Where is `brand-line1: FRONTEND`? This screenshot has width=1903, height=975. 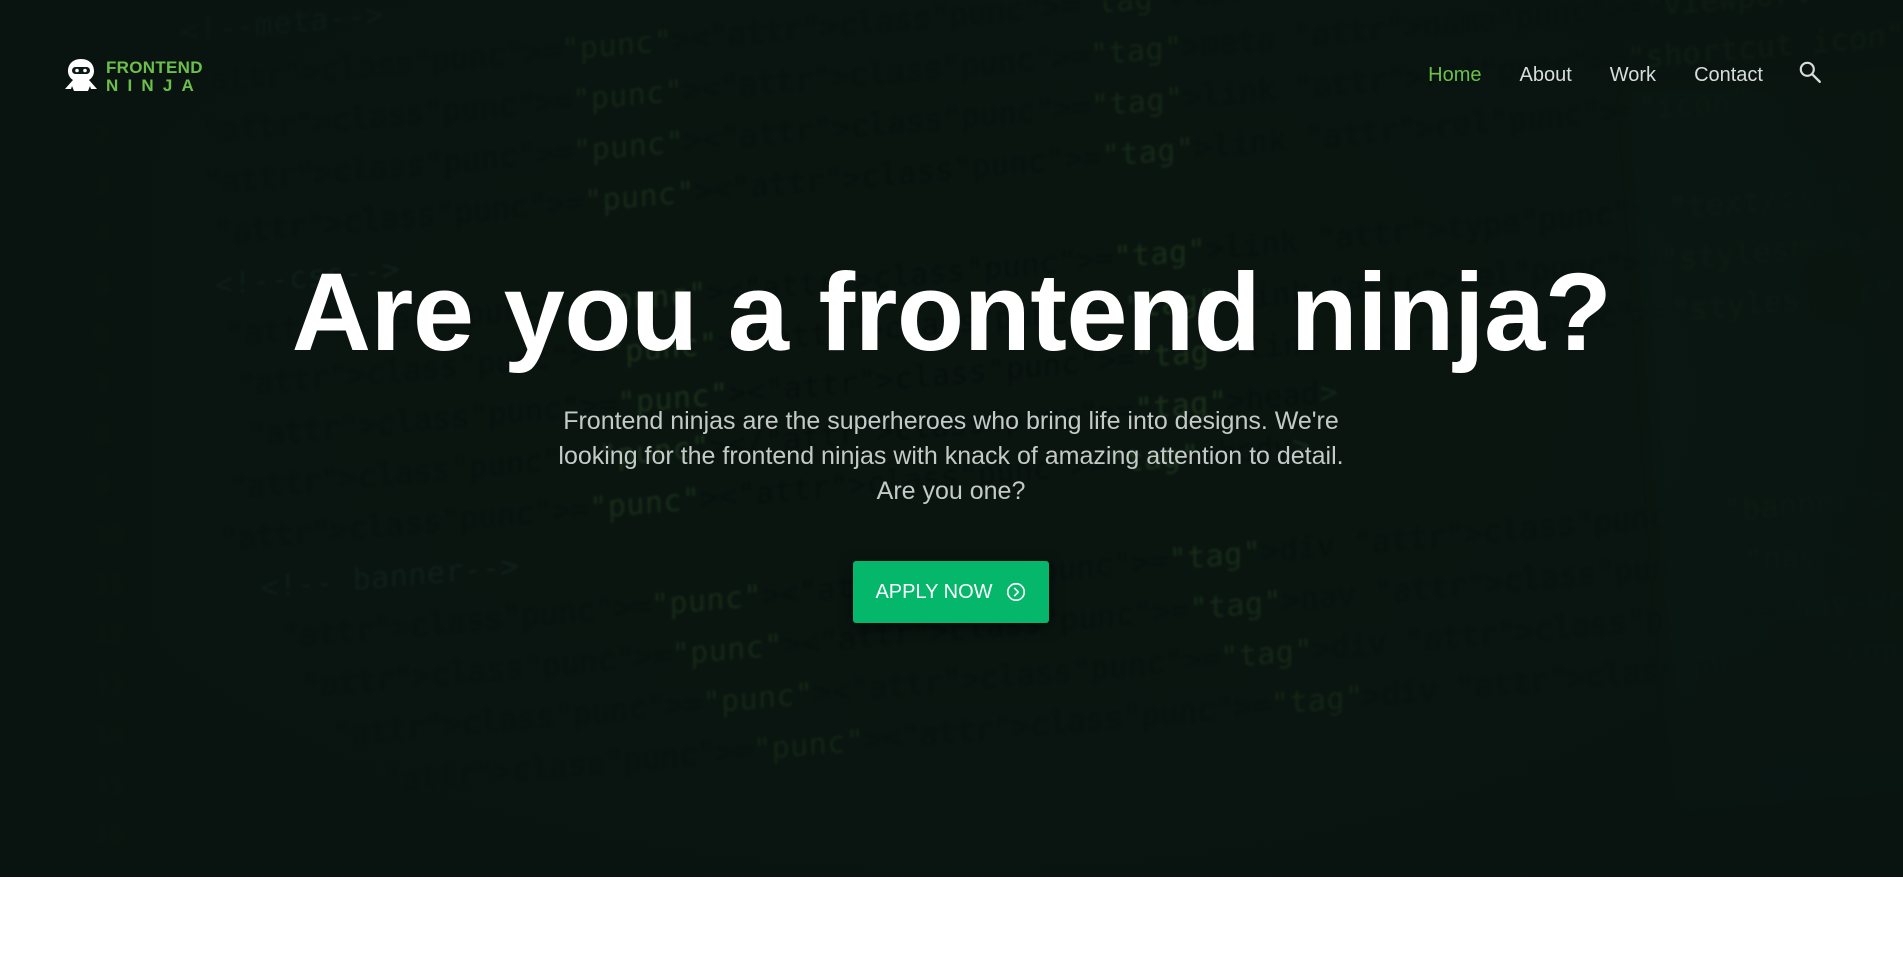
brand-line1: FRONTEND is located at coordinates (154, 67).